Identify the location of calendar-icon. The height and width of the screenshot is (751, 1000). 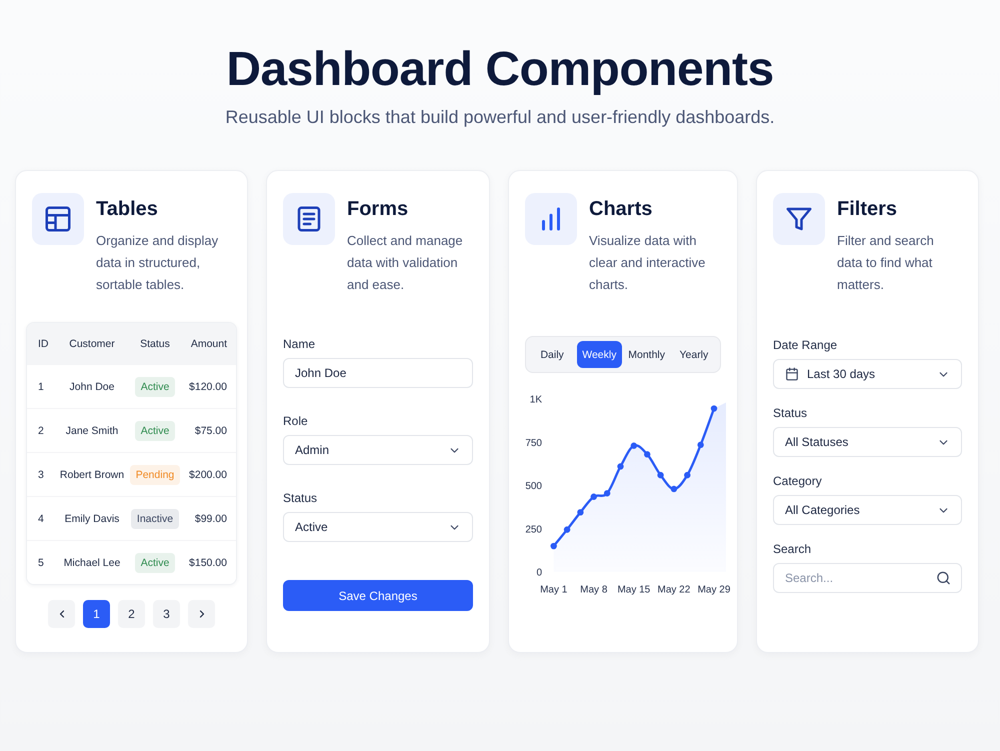
(792, 374).